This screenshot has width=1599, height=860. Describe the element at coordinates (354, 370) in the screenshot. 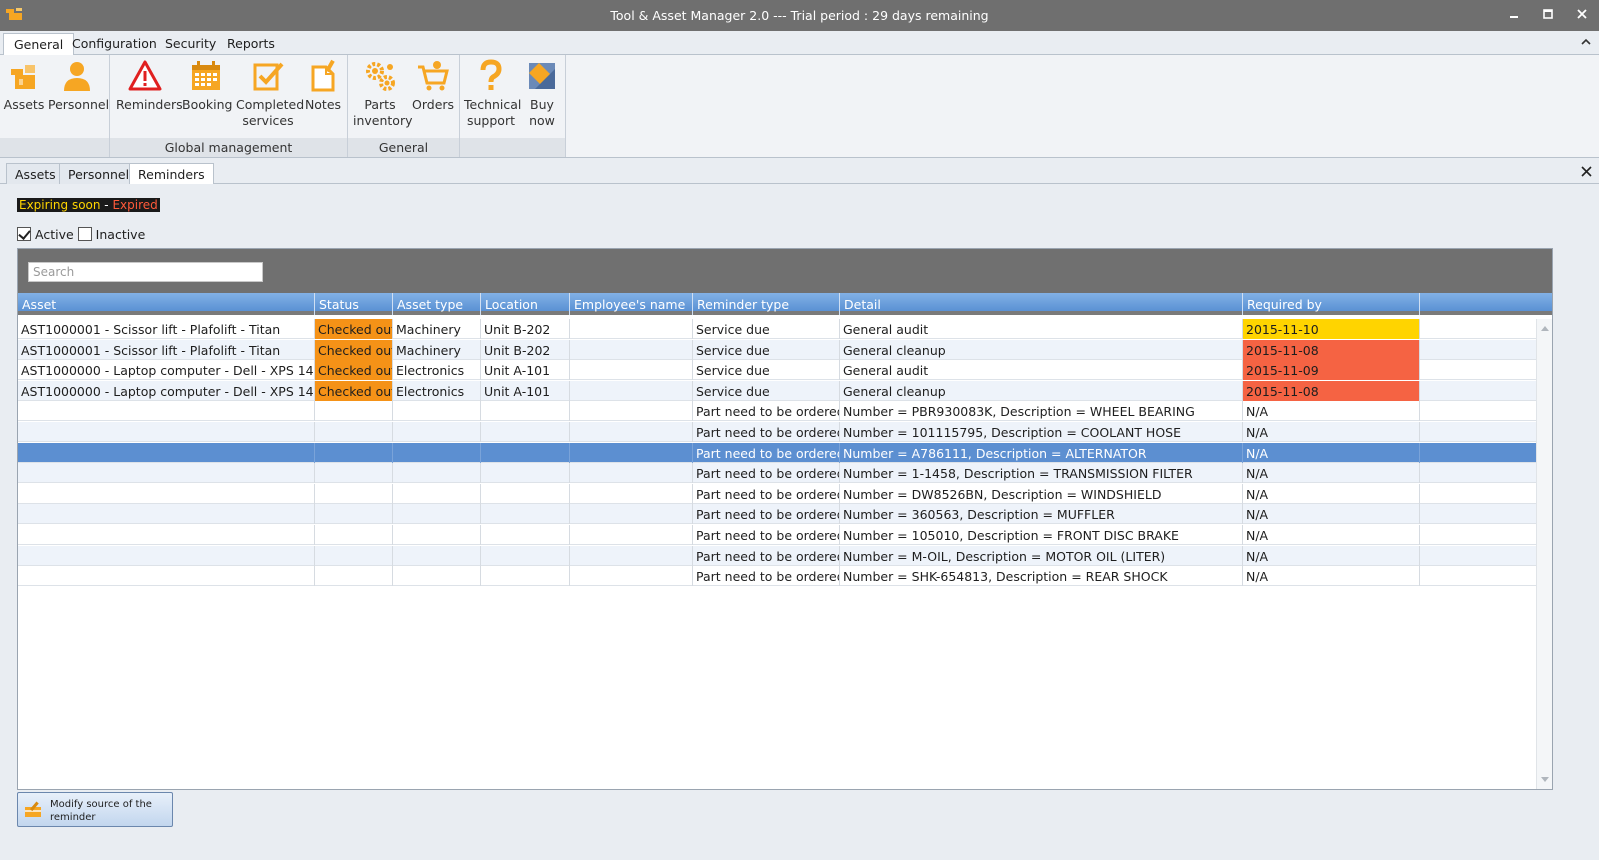

I see `cell-status: Checked out` at that location.